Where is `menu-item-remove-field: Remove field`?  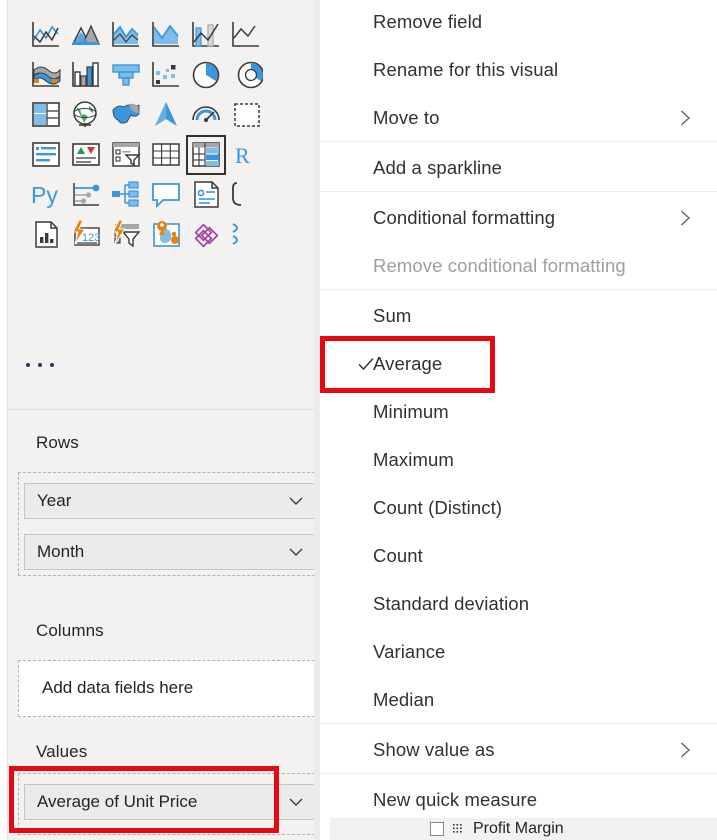 menu-item-remove-field: Remove field is located at coordinates (518, 23).